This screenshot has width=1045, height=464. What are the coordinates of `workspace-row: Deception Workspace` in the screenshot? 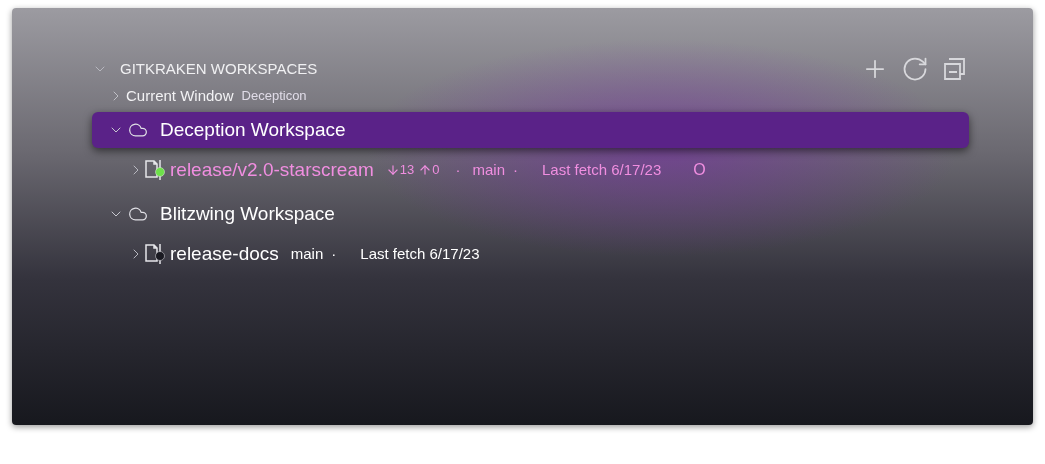 It's located at (530, 130).